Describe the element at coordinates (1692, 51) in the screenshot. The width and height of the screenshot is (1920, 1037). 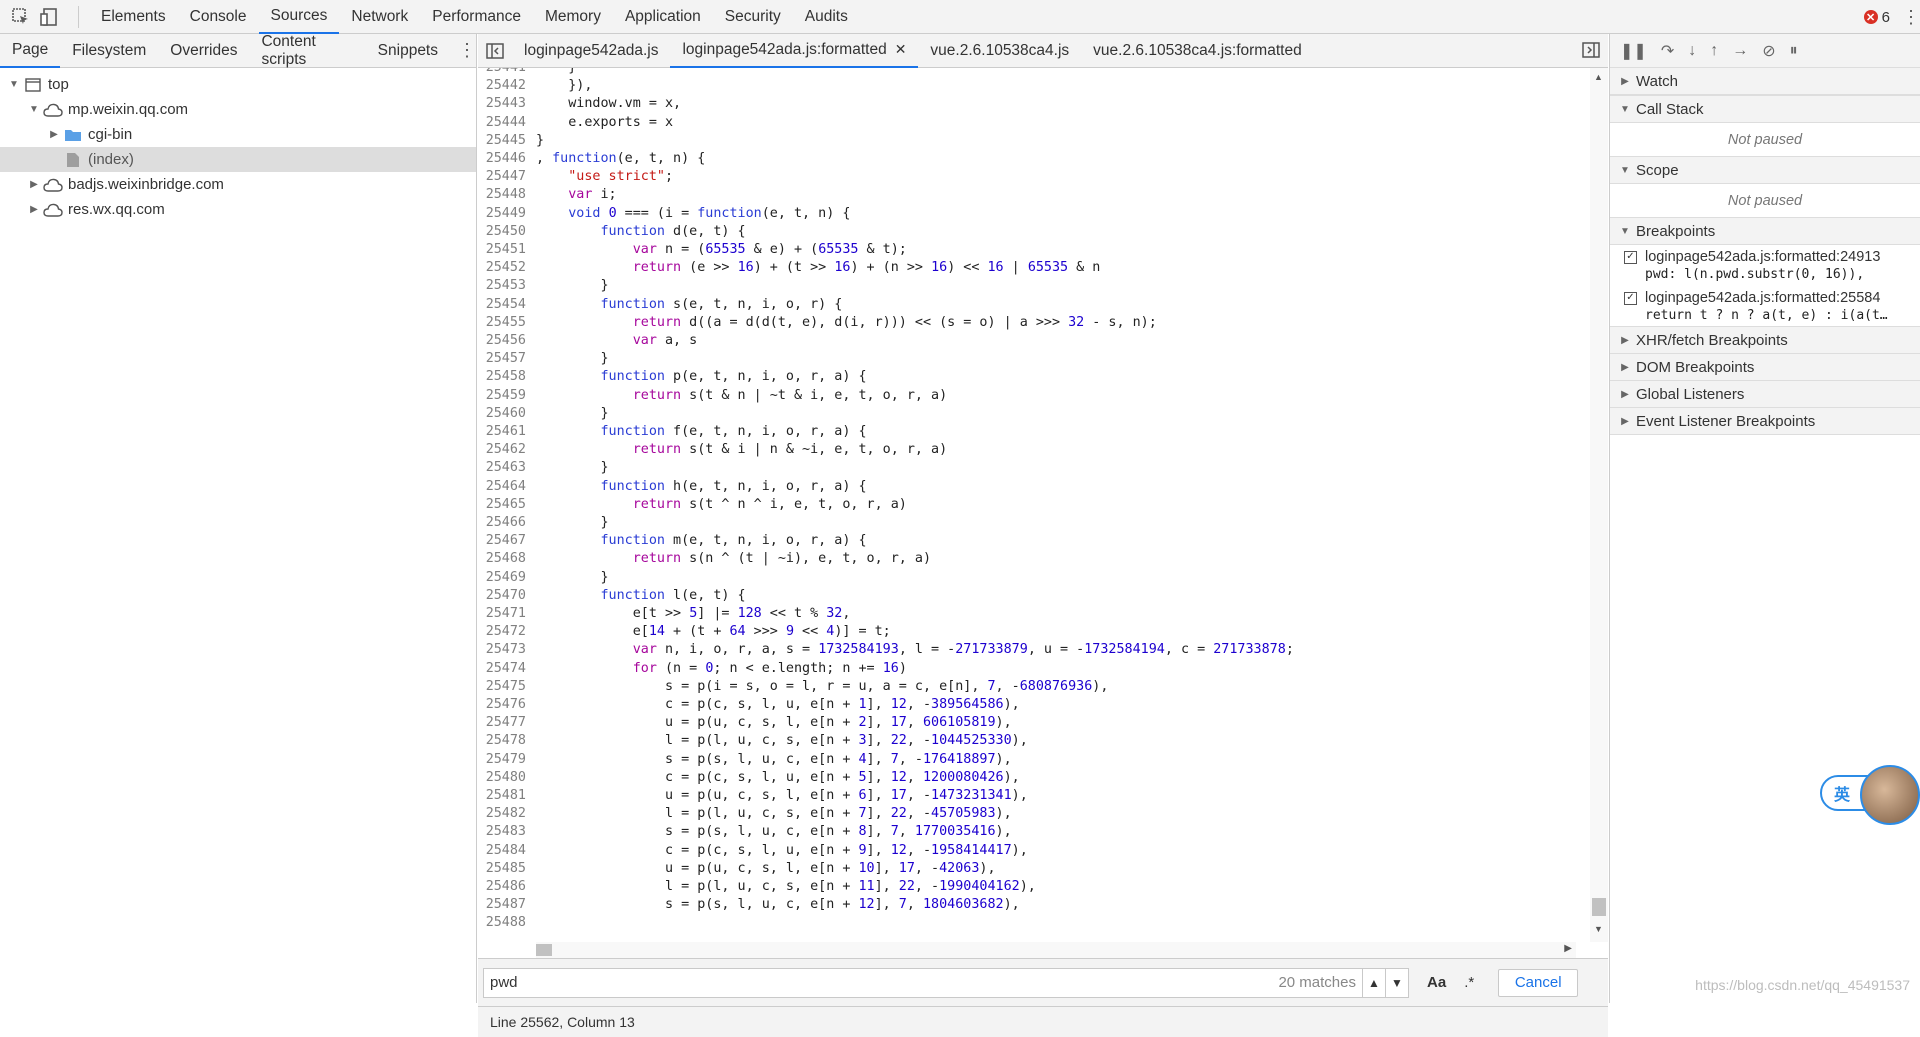
I see `step-into-icon: ↓` at that location.